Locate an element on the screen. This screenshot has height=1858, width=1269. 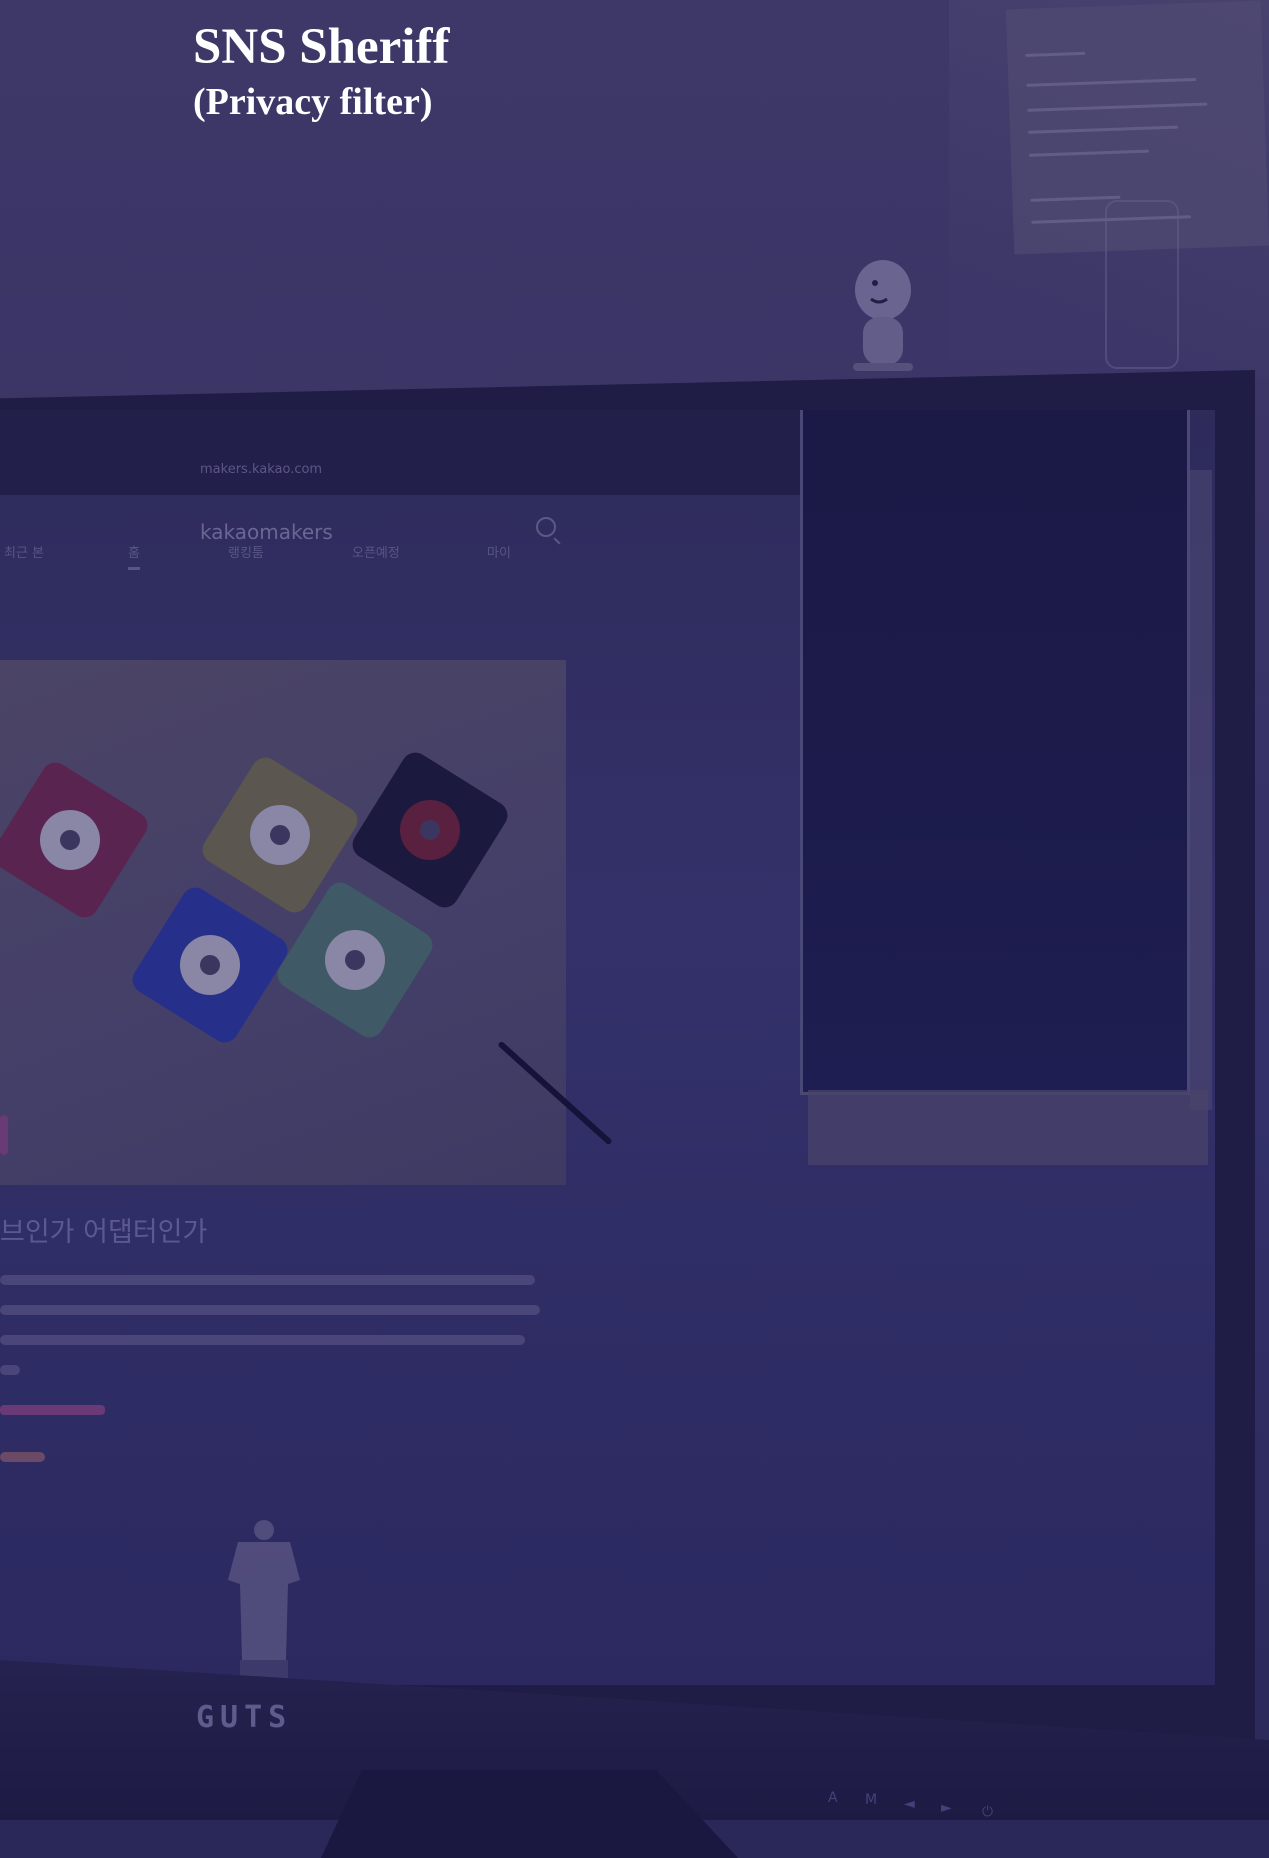
cube-blue is located at coordinates (210, 965).